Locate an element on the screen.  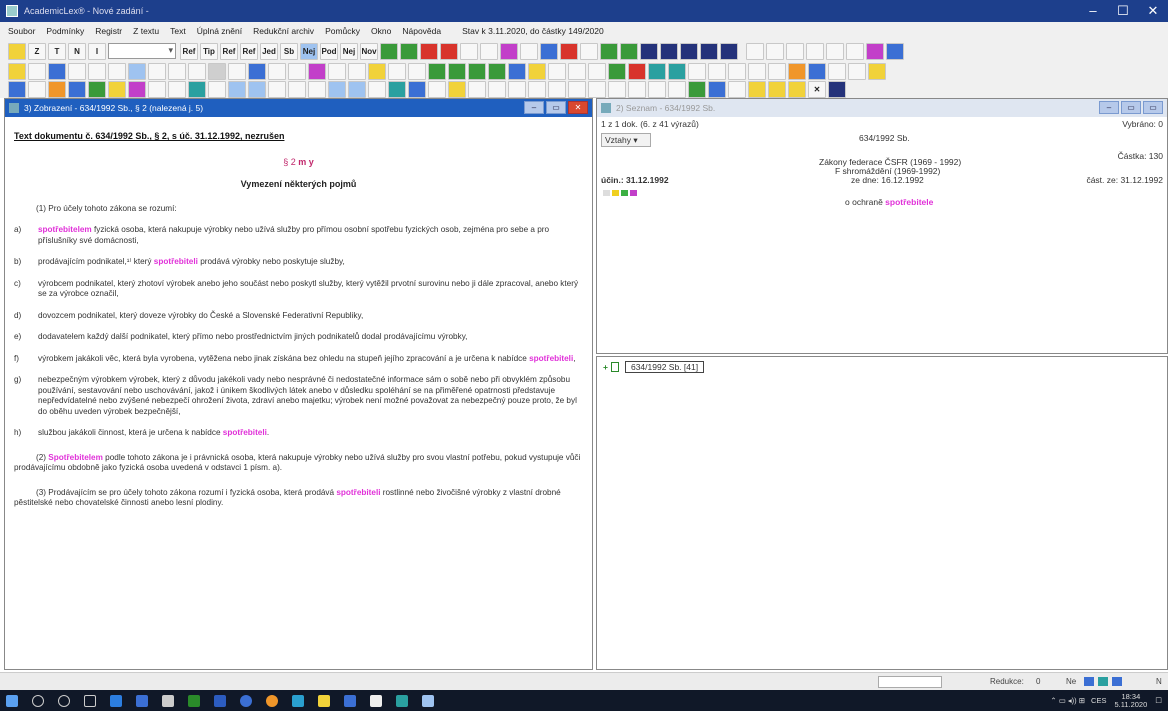
tray-icons: ⌃ ▭ ◂)) ⊞ is located at coordinates (1067, 700).